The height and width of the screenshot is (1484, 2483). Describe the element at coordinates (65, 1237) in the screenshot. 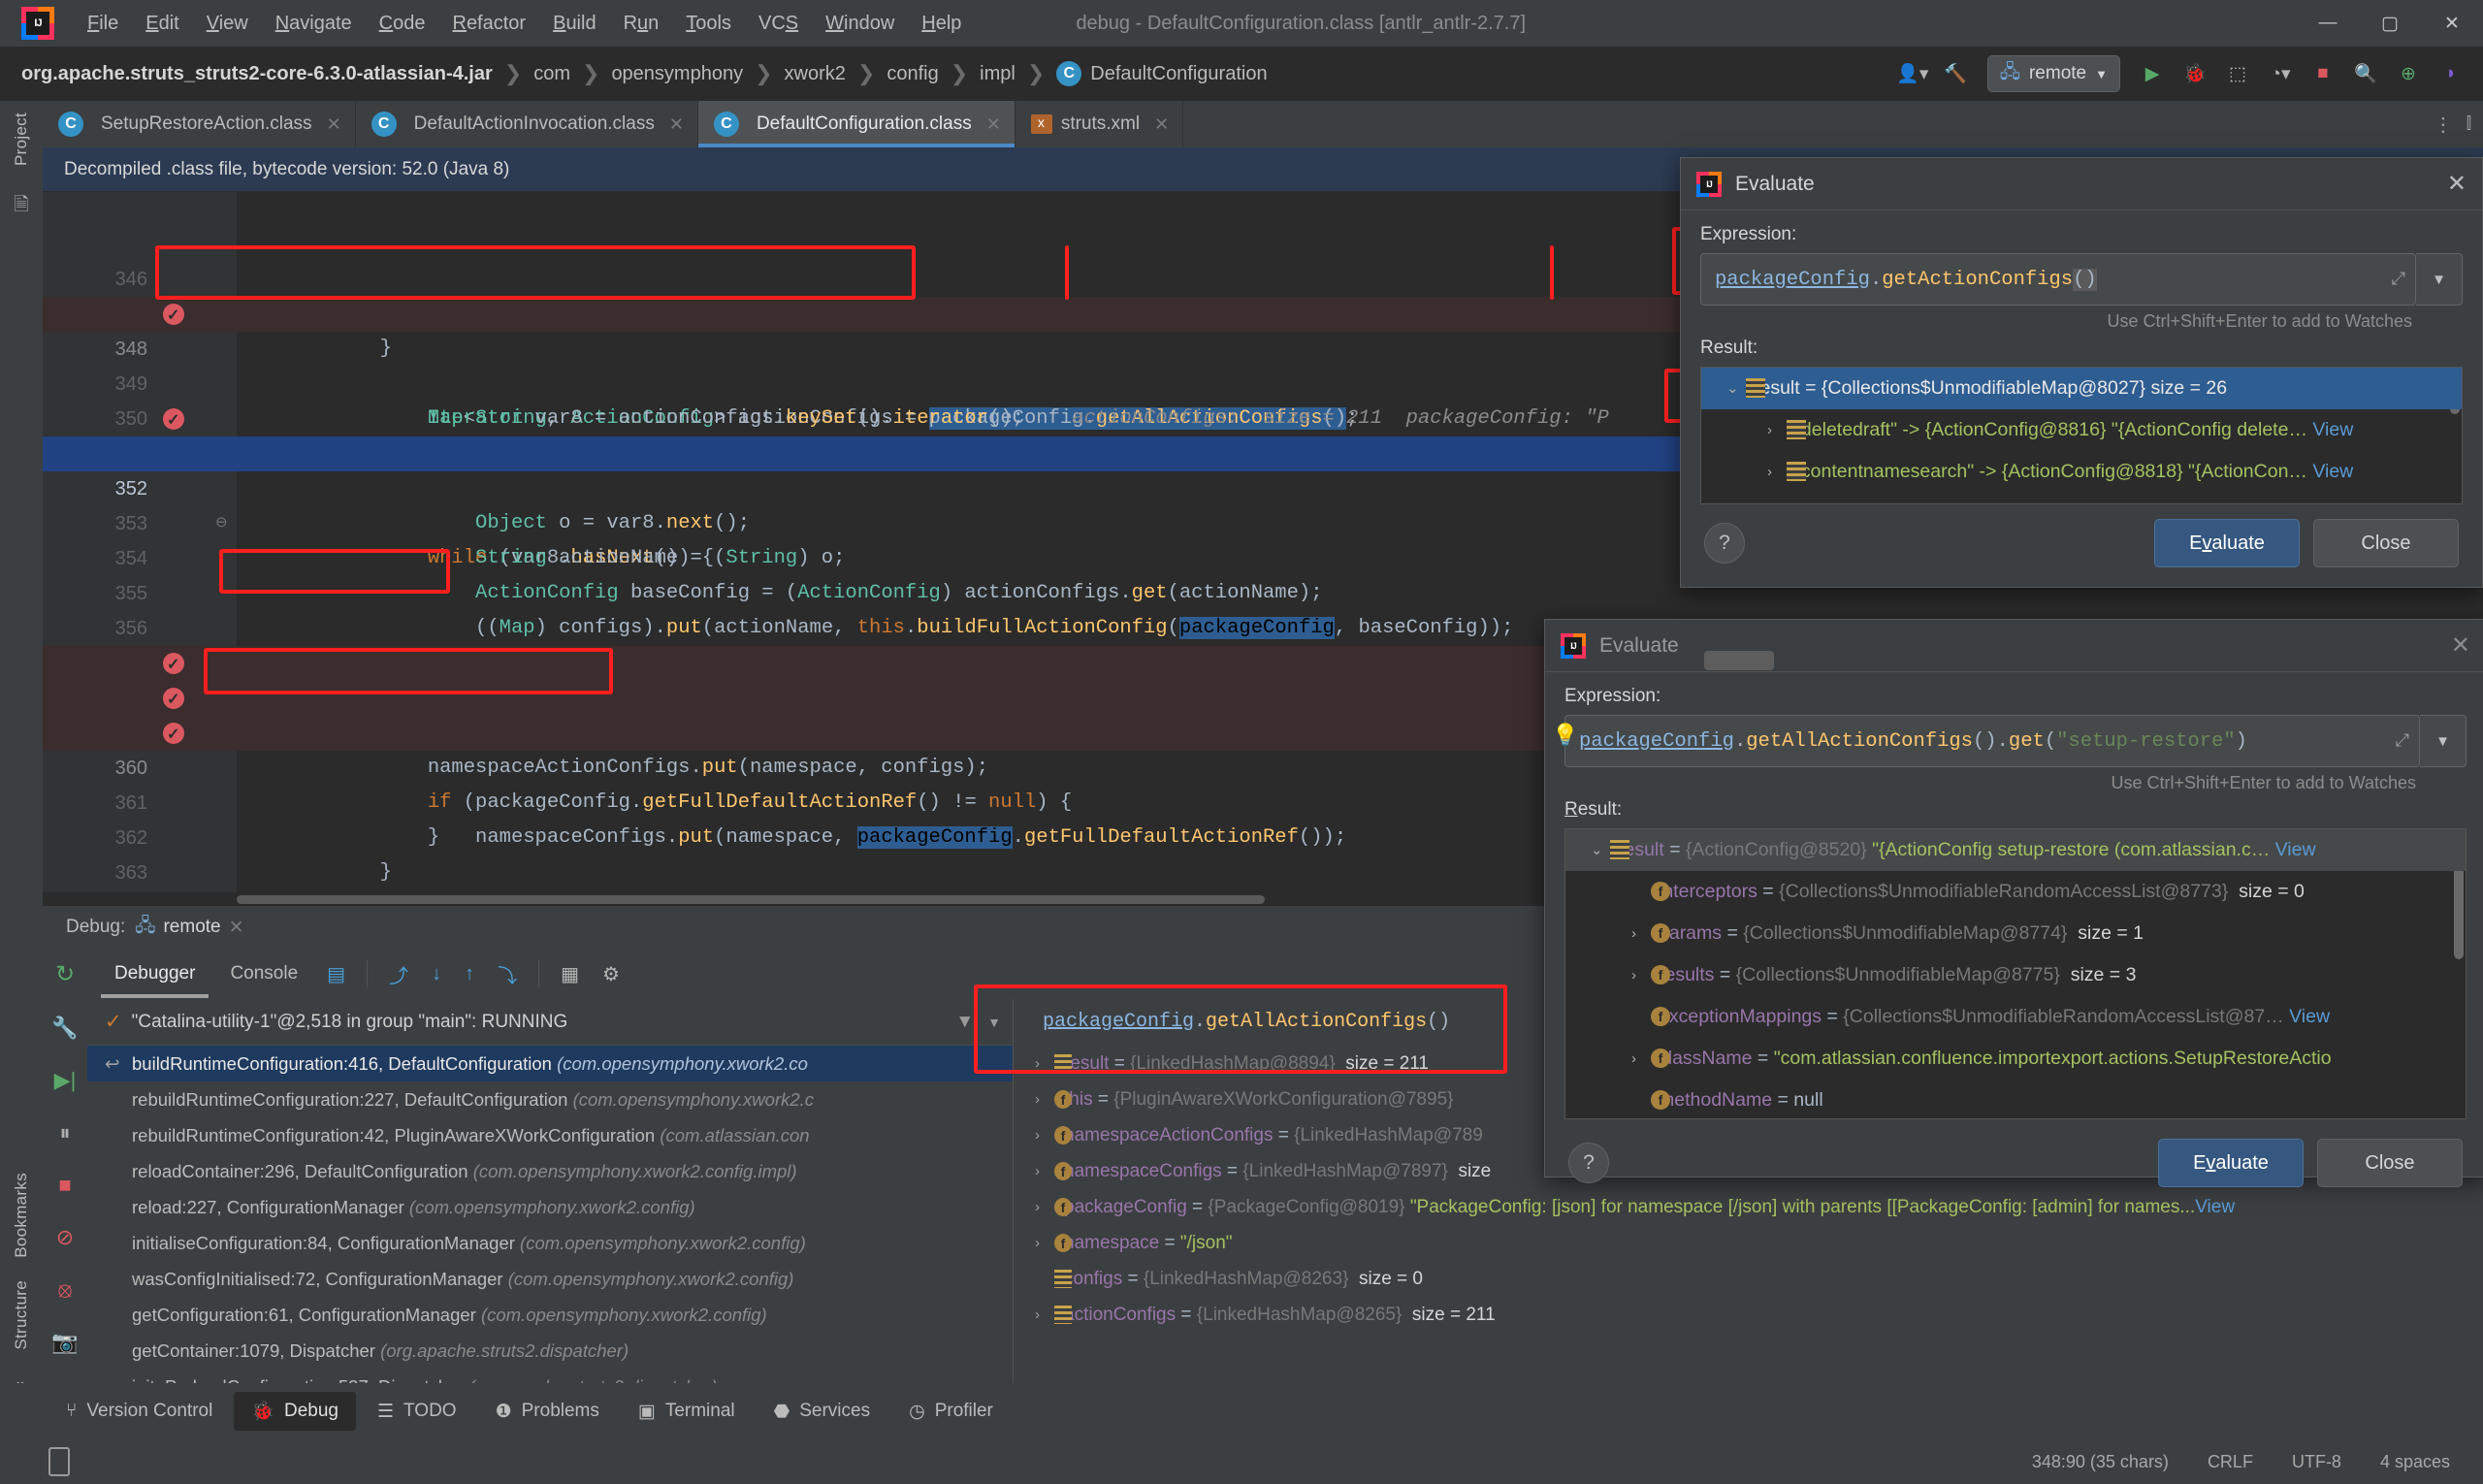

I see `mute-breakpoints-icon: ⊘` at that location.